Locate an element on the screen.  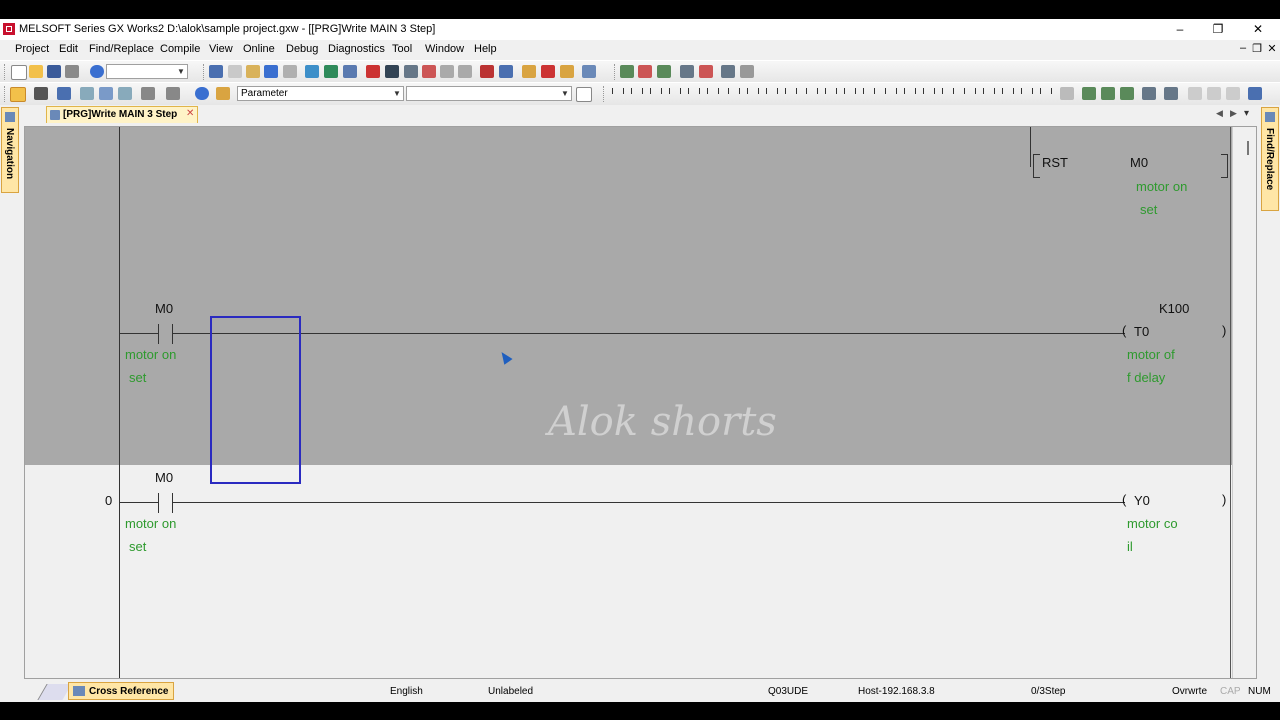
coil-icon is located at coordinates (693, 94).